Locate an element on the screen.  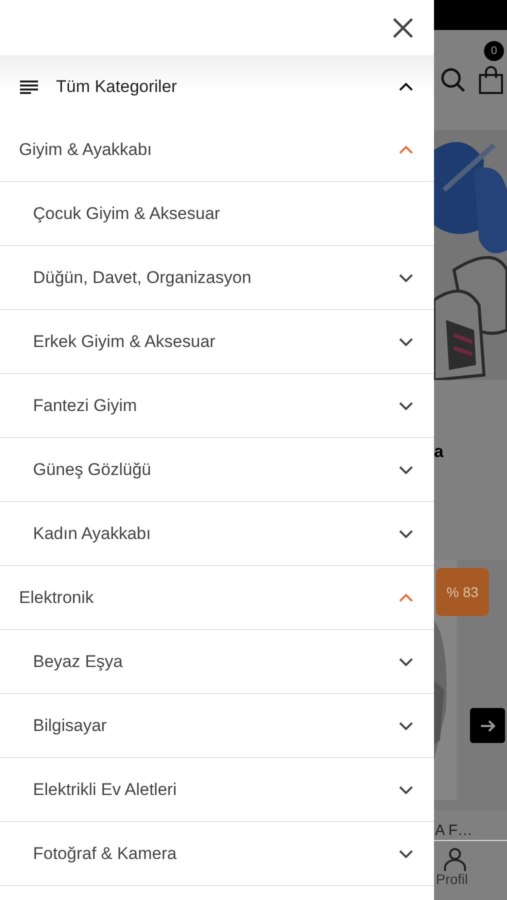
next-button is located at coordinates (487, 725).